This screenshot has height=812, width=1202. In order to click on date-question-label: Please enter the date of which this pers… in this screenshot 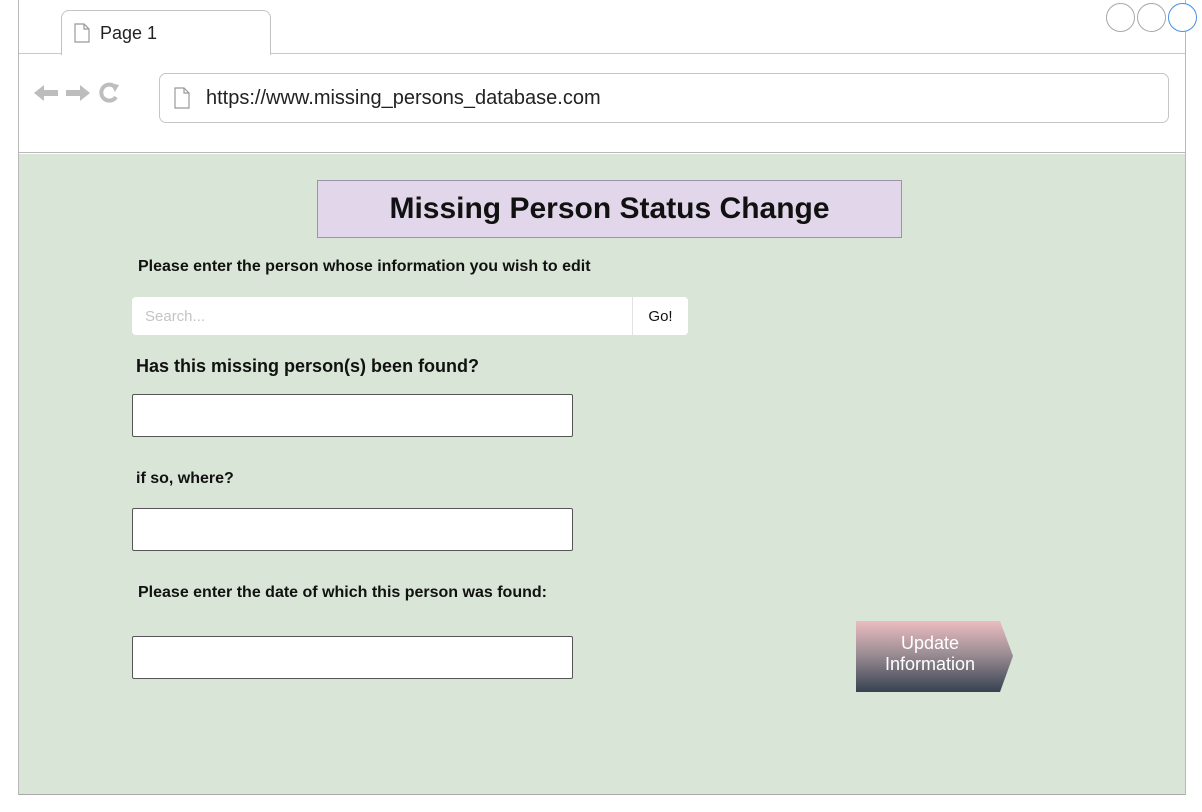, I will do `click(342, 592)`.